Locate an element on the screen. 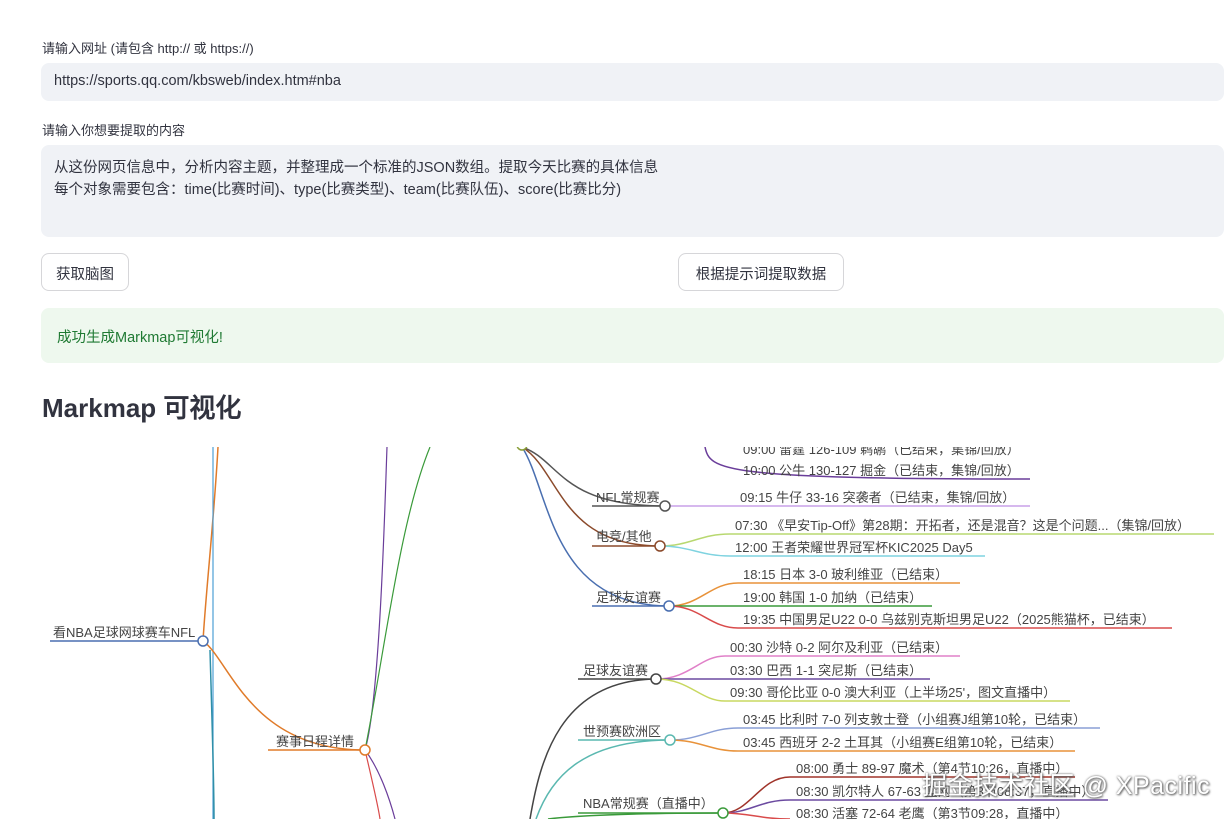 This screenshot has width=1224, height=819. leaf-text: 09:00 雷霆 126-109 鹈鹕（已结束，集锦/回放） is located at coordinates (881, 452).